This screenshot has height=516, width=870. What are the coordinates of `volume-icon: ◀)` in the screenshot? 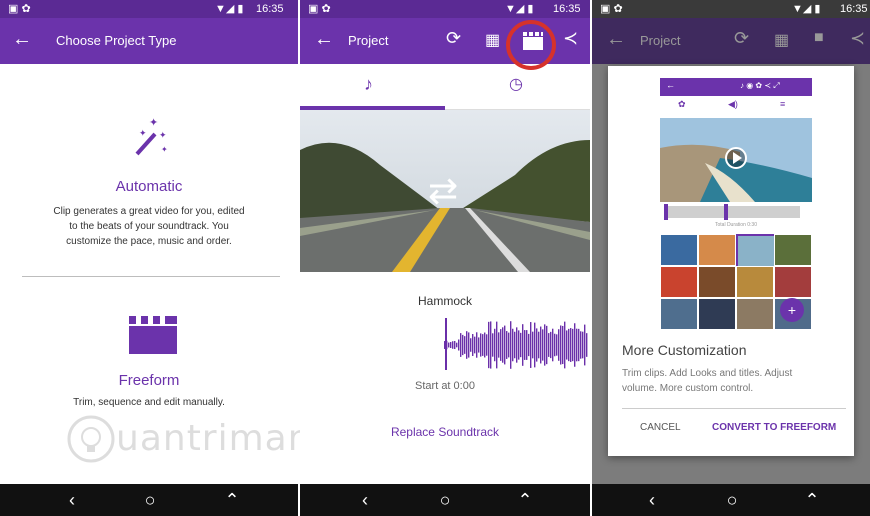 It's located at (733, 104).